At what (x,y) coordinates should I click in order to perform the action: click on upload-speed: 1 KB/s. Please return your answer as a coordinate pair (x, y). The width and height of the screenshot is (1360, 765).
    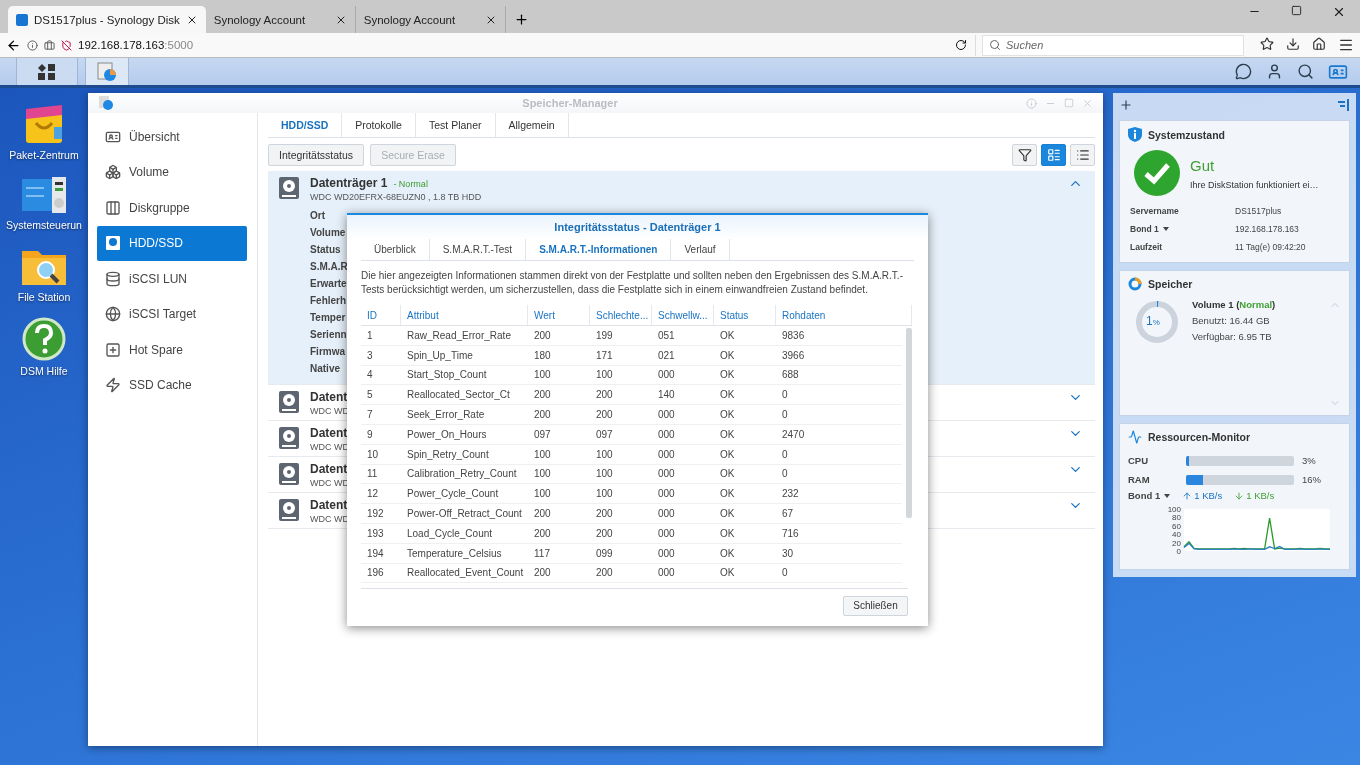
    Looking at the image, I should click on (1202, 495).